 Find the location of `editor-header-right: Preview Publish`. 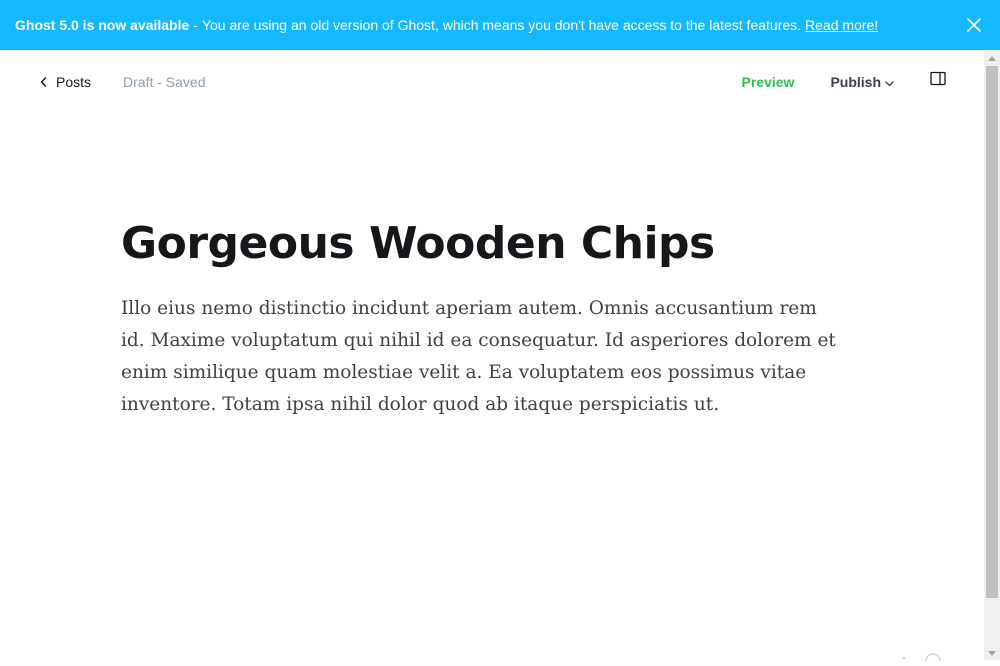

editor-header-right: Preview Publish is located at coordinates (844, 80).